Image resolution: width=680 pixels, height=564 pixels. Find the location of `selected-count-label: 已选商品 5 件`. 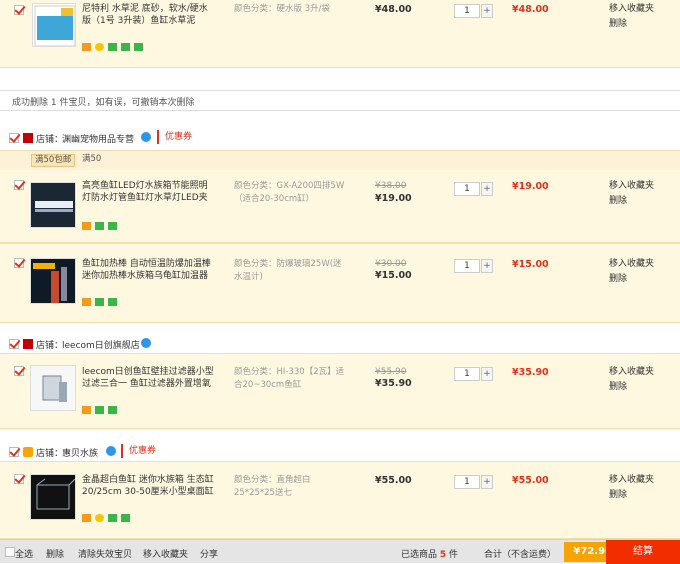

selected-count-label: 已选商品 5 件 is located at coordinates (429, 553).